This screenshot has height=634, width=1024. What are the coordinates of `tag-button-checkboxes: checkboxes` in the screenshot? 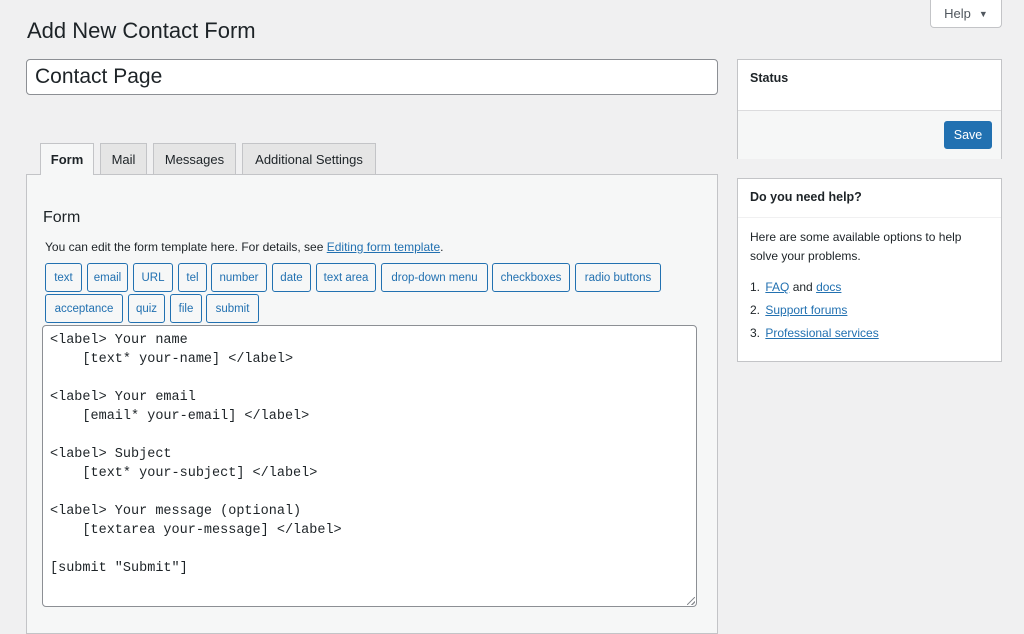 It's located at (531, 277).